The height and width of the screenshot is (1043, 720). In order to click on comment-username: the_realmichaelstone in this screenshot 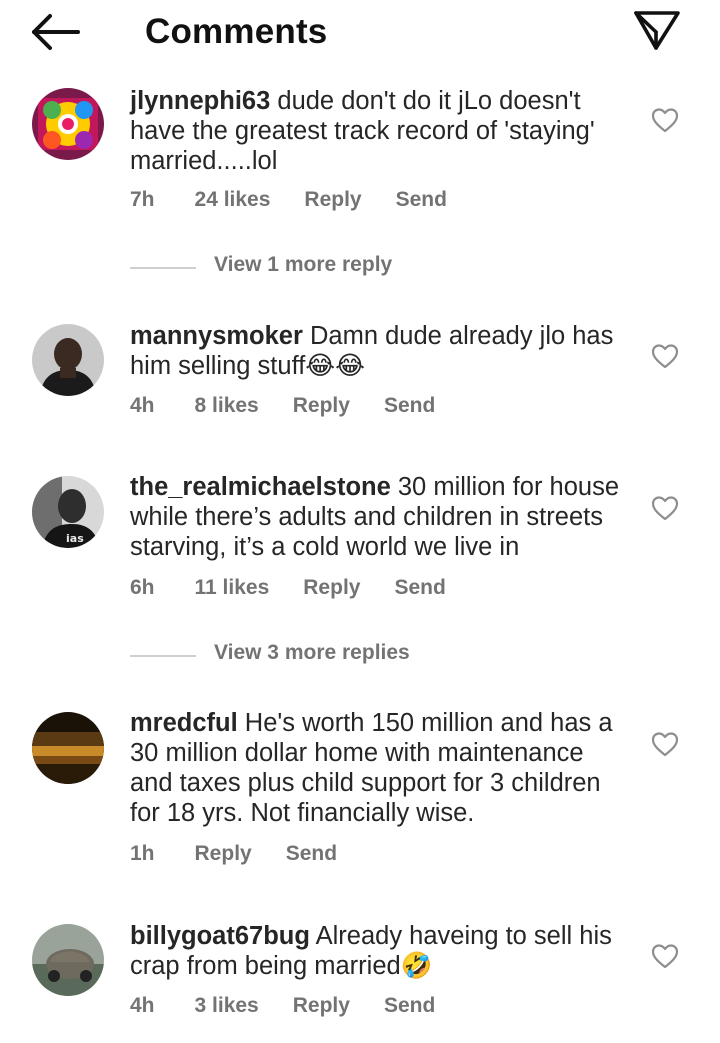, I will do `click(260, 487)`.